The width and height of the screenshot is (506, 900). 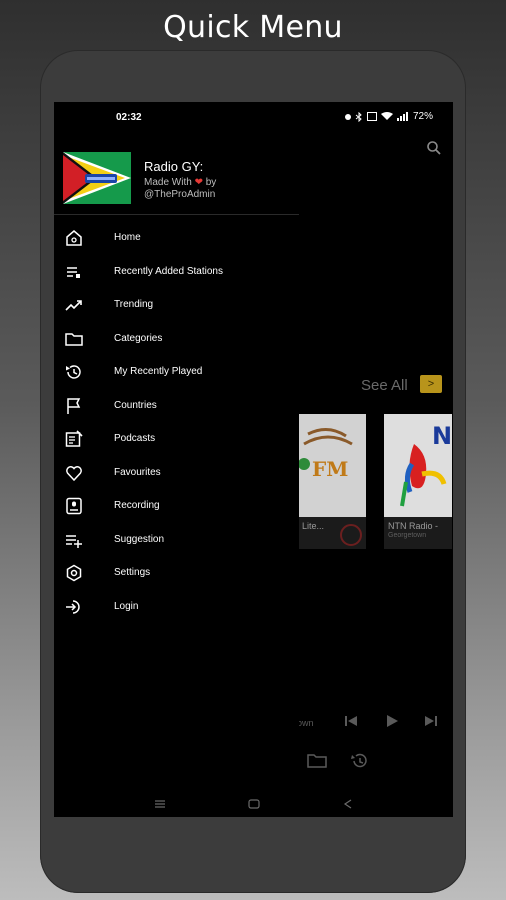 I want to click on flag-icon, so click(x=74, y=405).